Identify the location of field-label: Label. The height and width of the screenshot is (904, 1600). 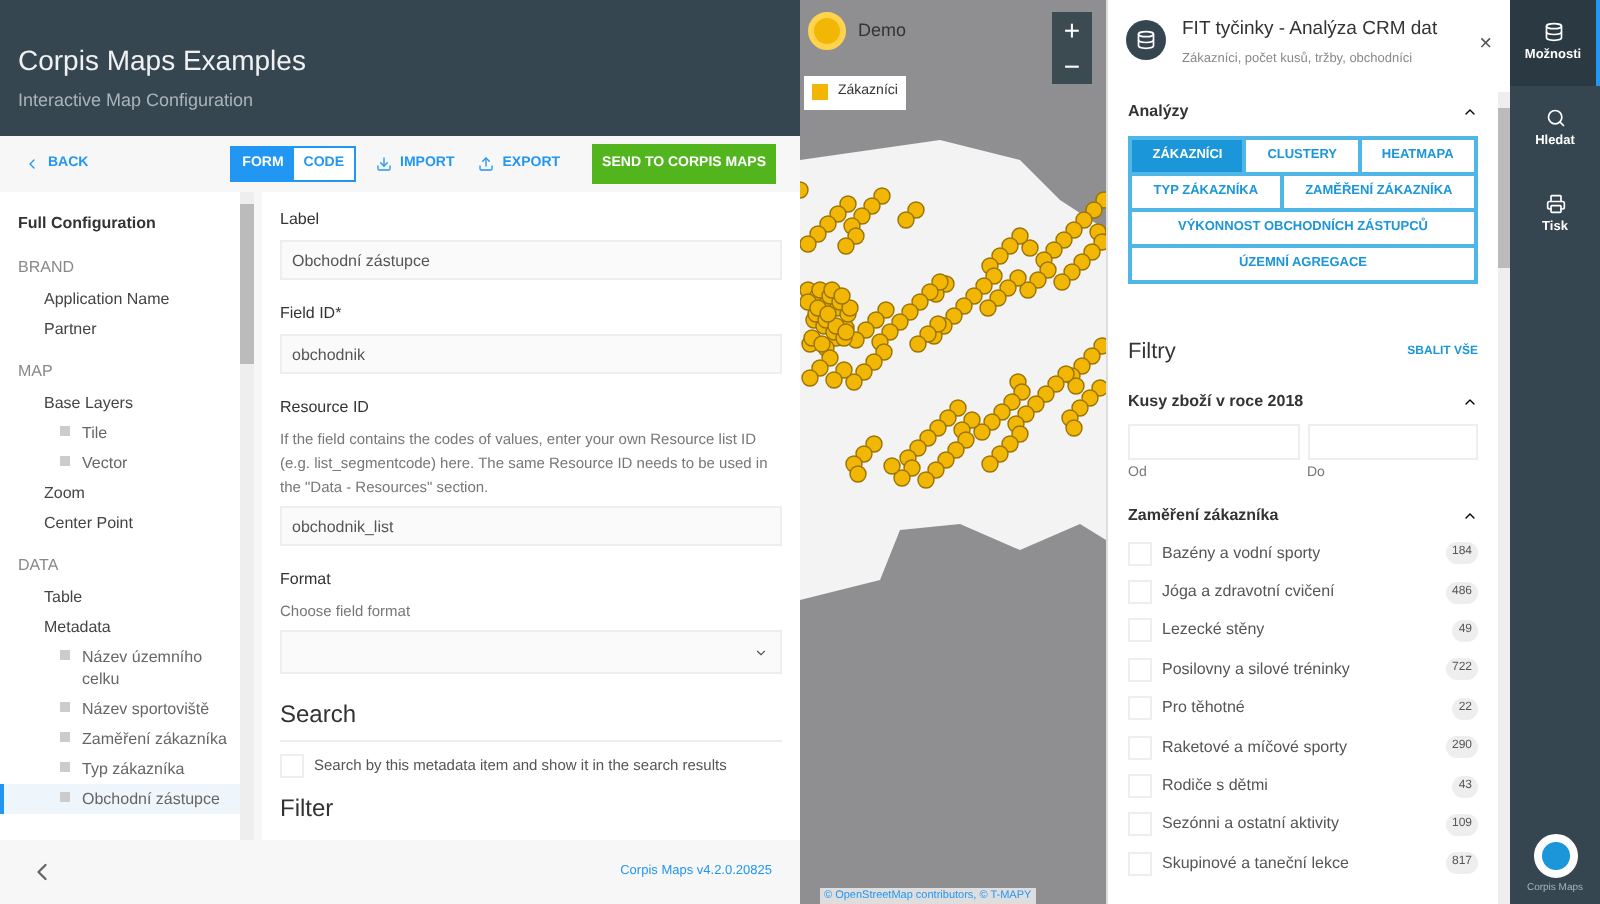
(301, 220).